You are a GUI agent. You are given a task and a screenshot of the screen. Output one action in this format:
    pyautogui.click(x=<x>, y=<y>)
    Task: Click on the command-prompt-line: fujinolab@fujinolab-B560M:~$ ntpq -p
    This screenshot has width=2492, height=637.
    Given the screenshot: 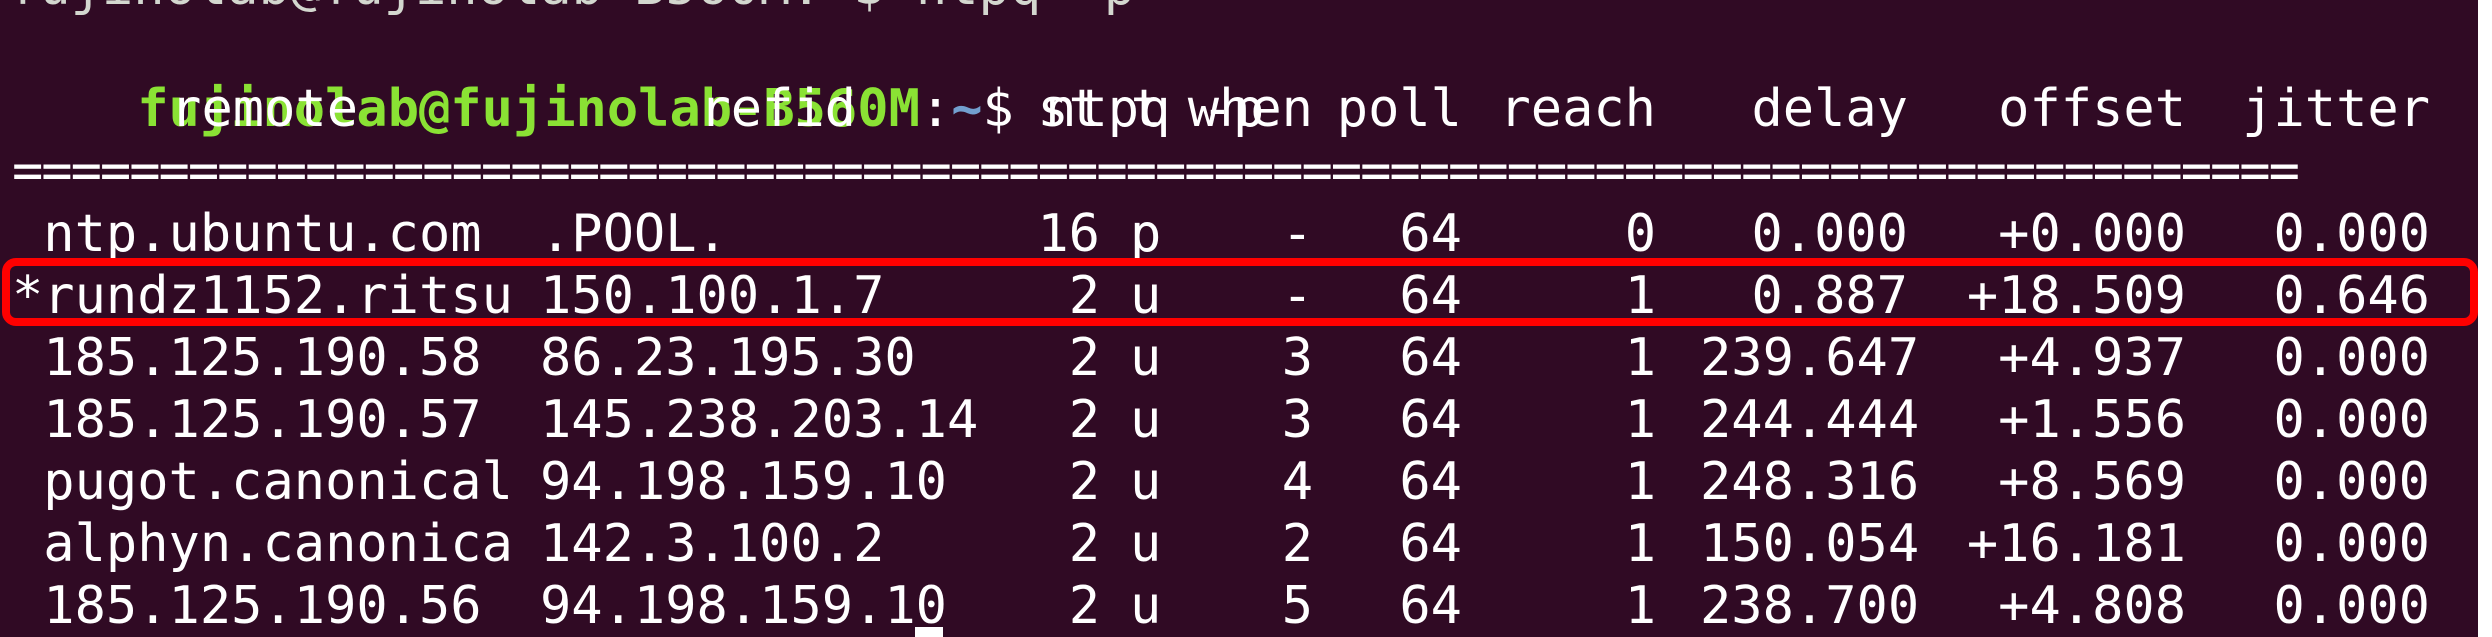 What is the action you would take?
    pyautogui.click(x=638, y=77)
    